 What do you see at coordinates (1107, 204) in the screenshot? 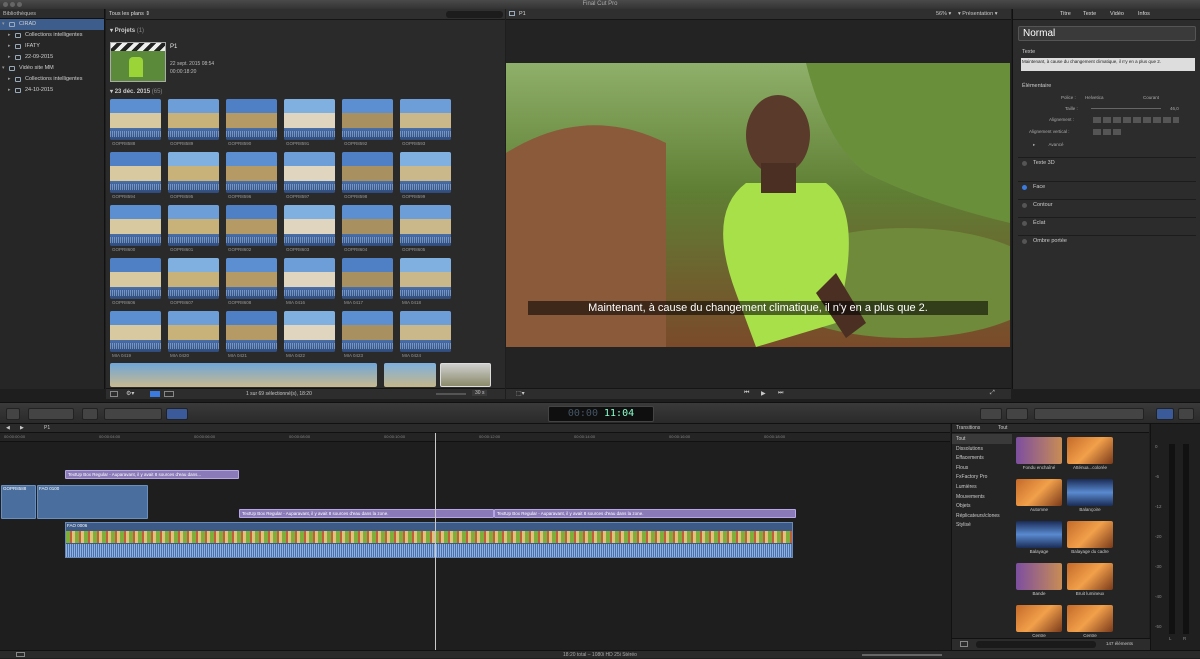
I see `section-outline: Contour` at bounding box center [1107, 204].